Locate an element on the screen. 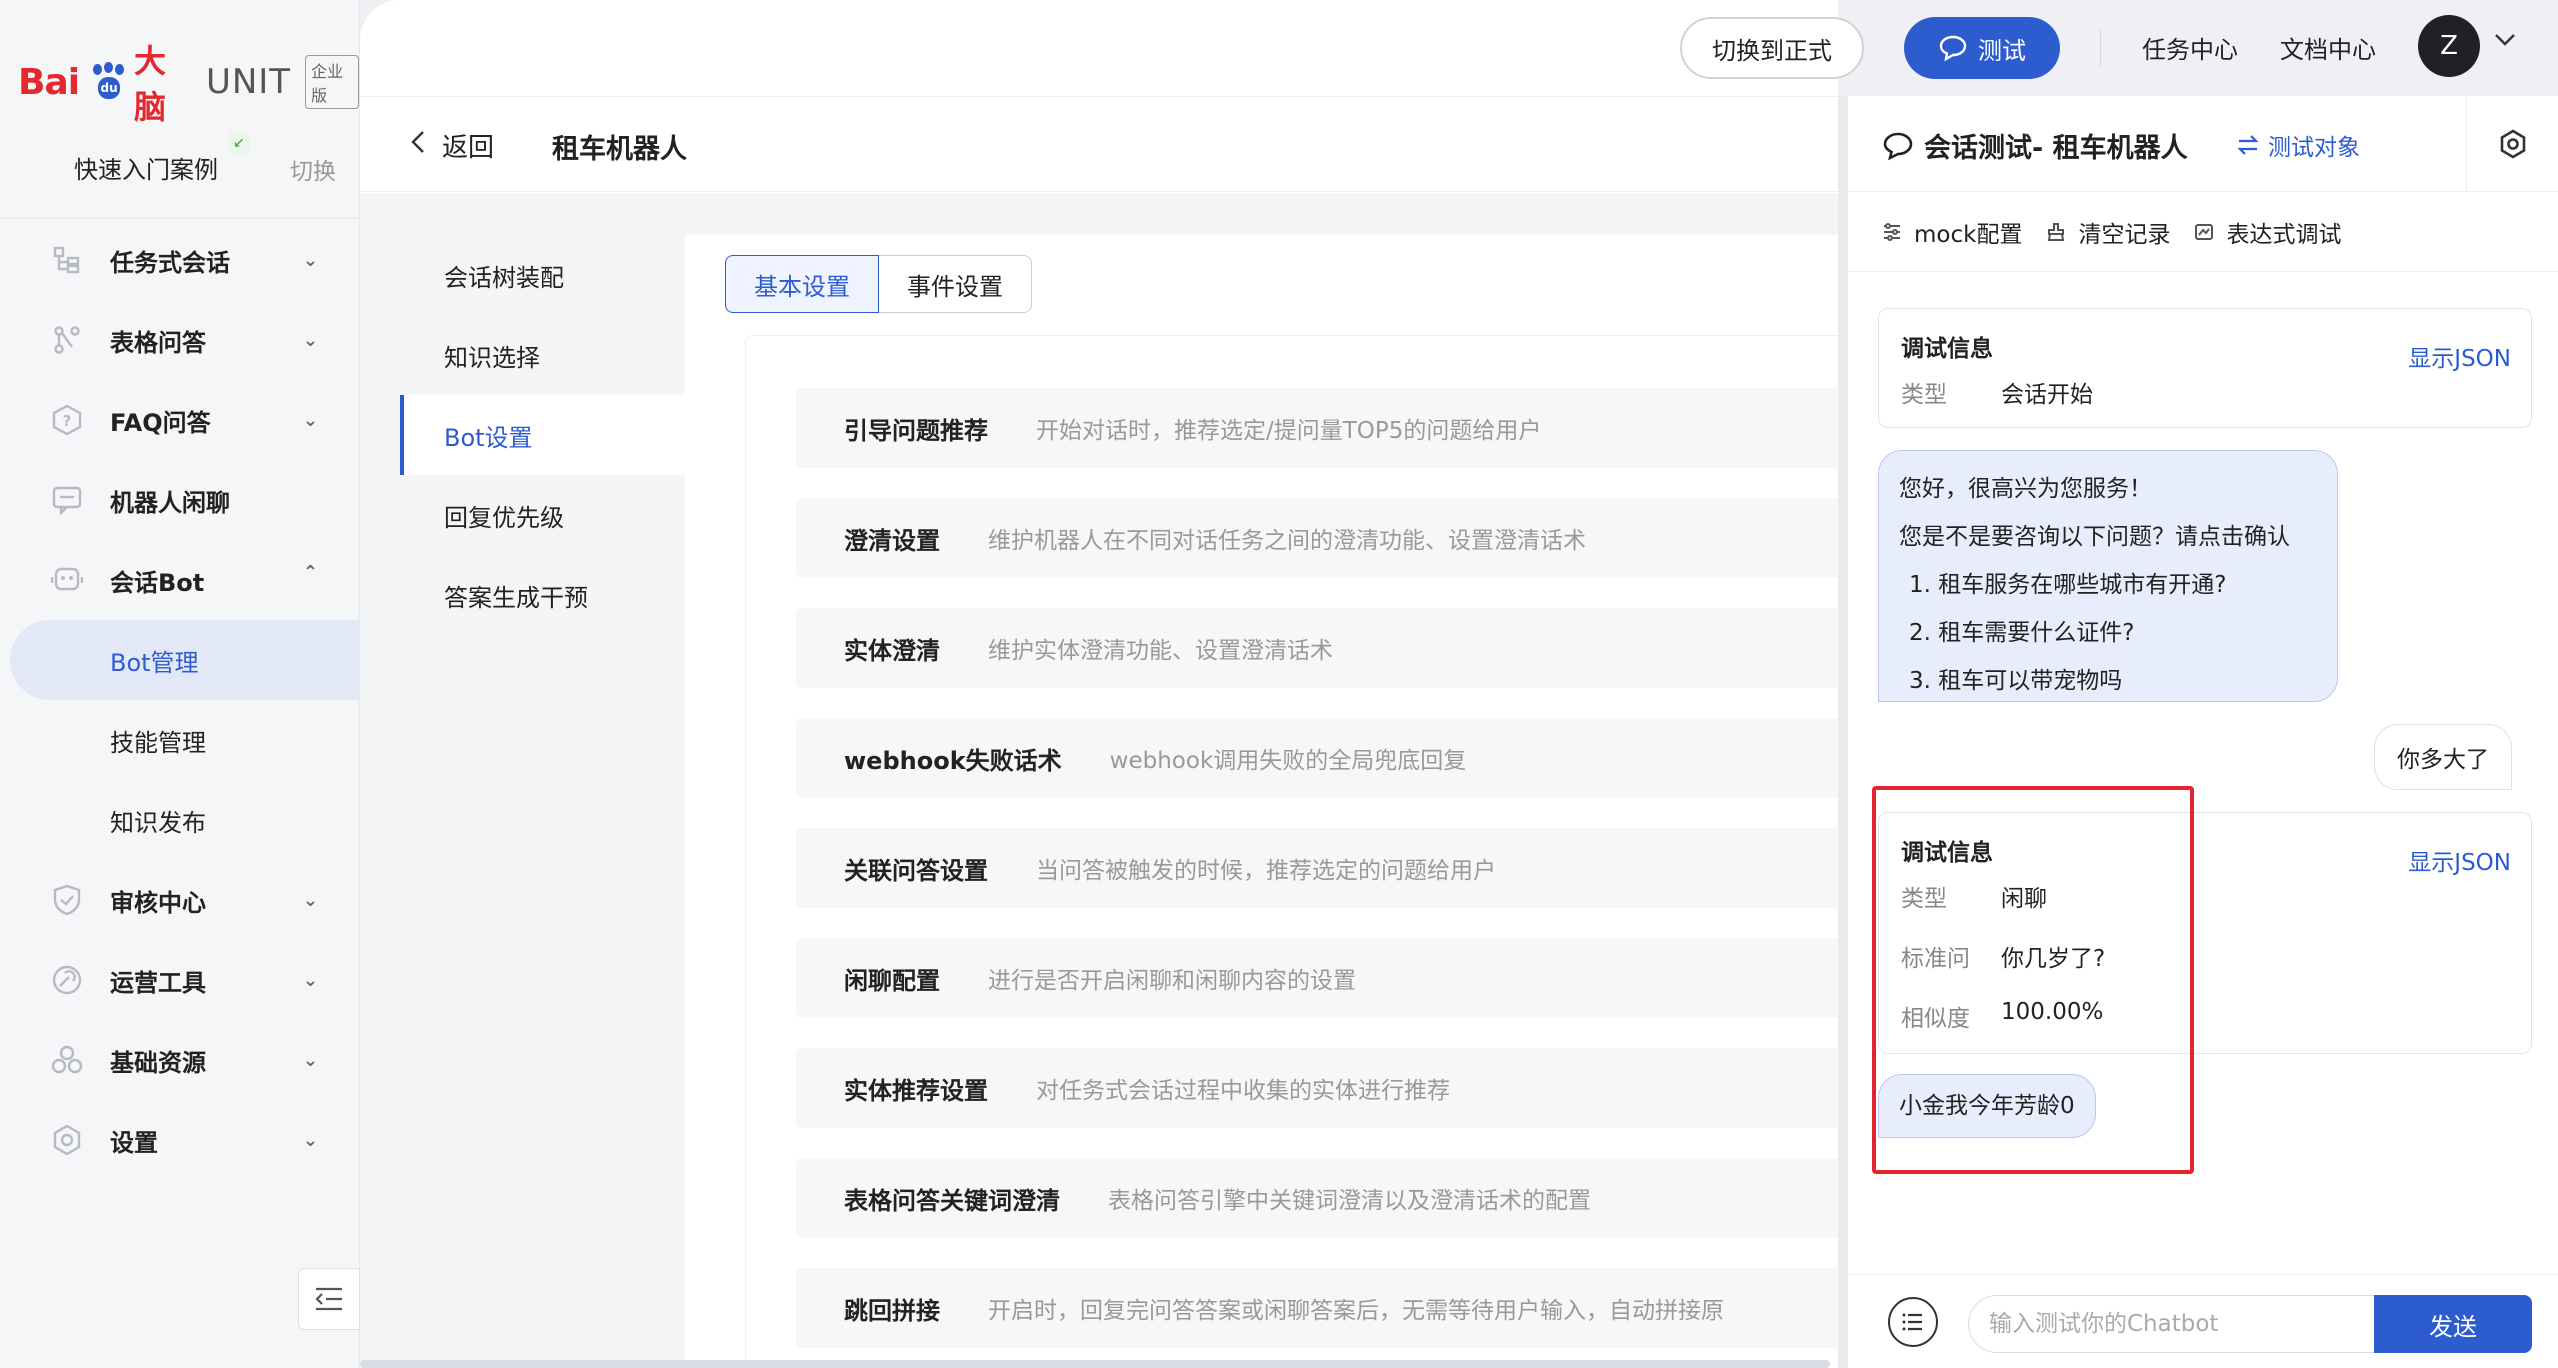 The width and height of the screenshot is (2558, 1368). task-center-link: 任务中心 is located at coordinates (2190, 47).